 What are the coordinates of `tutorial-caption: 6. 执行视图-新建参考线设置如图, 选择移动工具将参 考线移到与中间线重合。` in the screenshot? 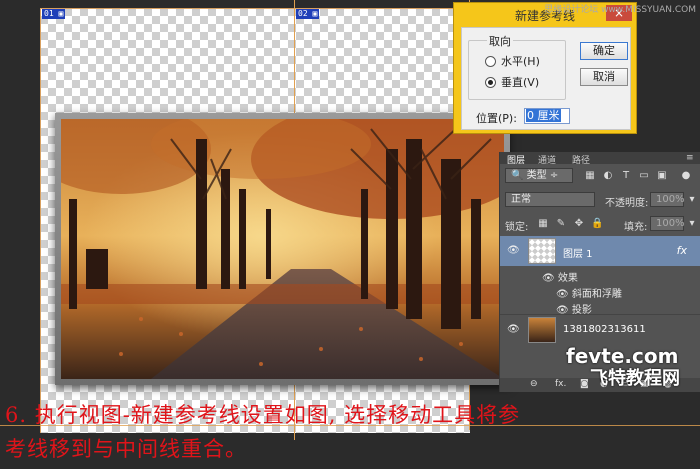 It's located at (351, 432).